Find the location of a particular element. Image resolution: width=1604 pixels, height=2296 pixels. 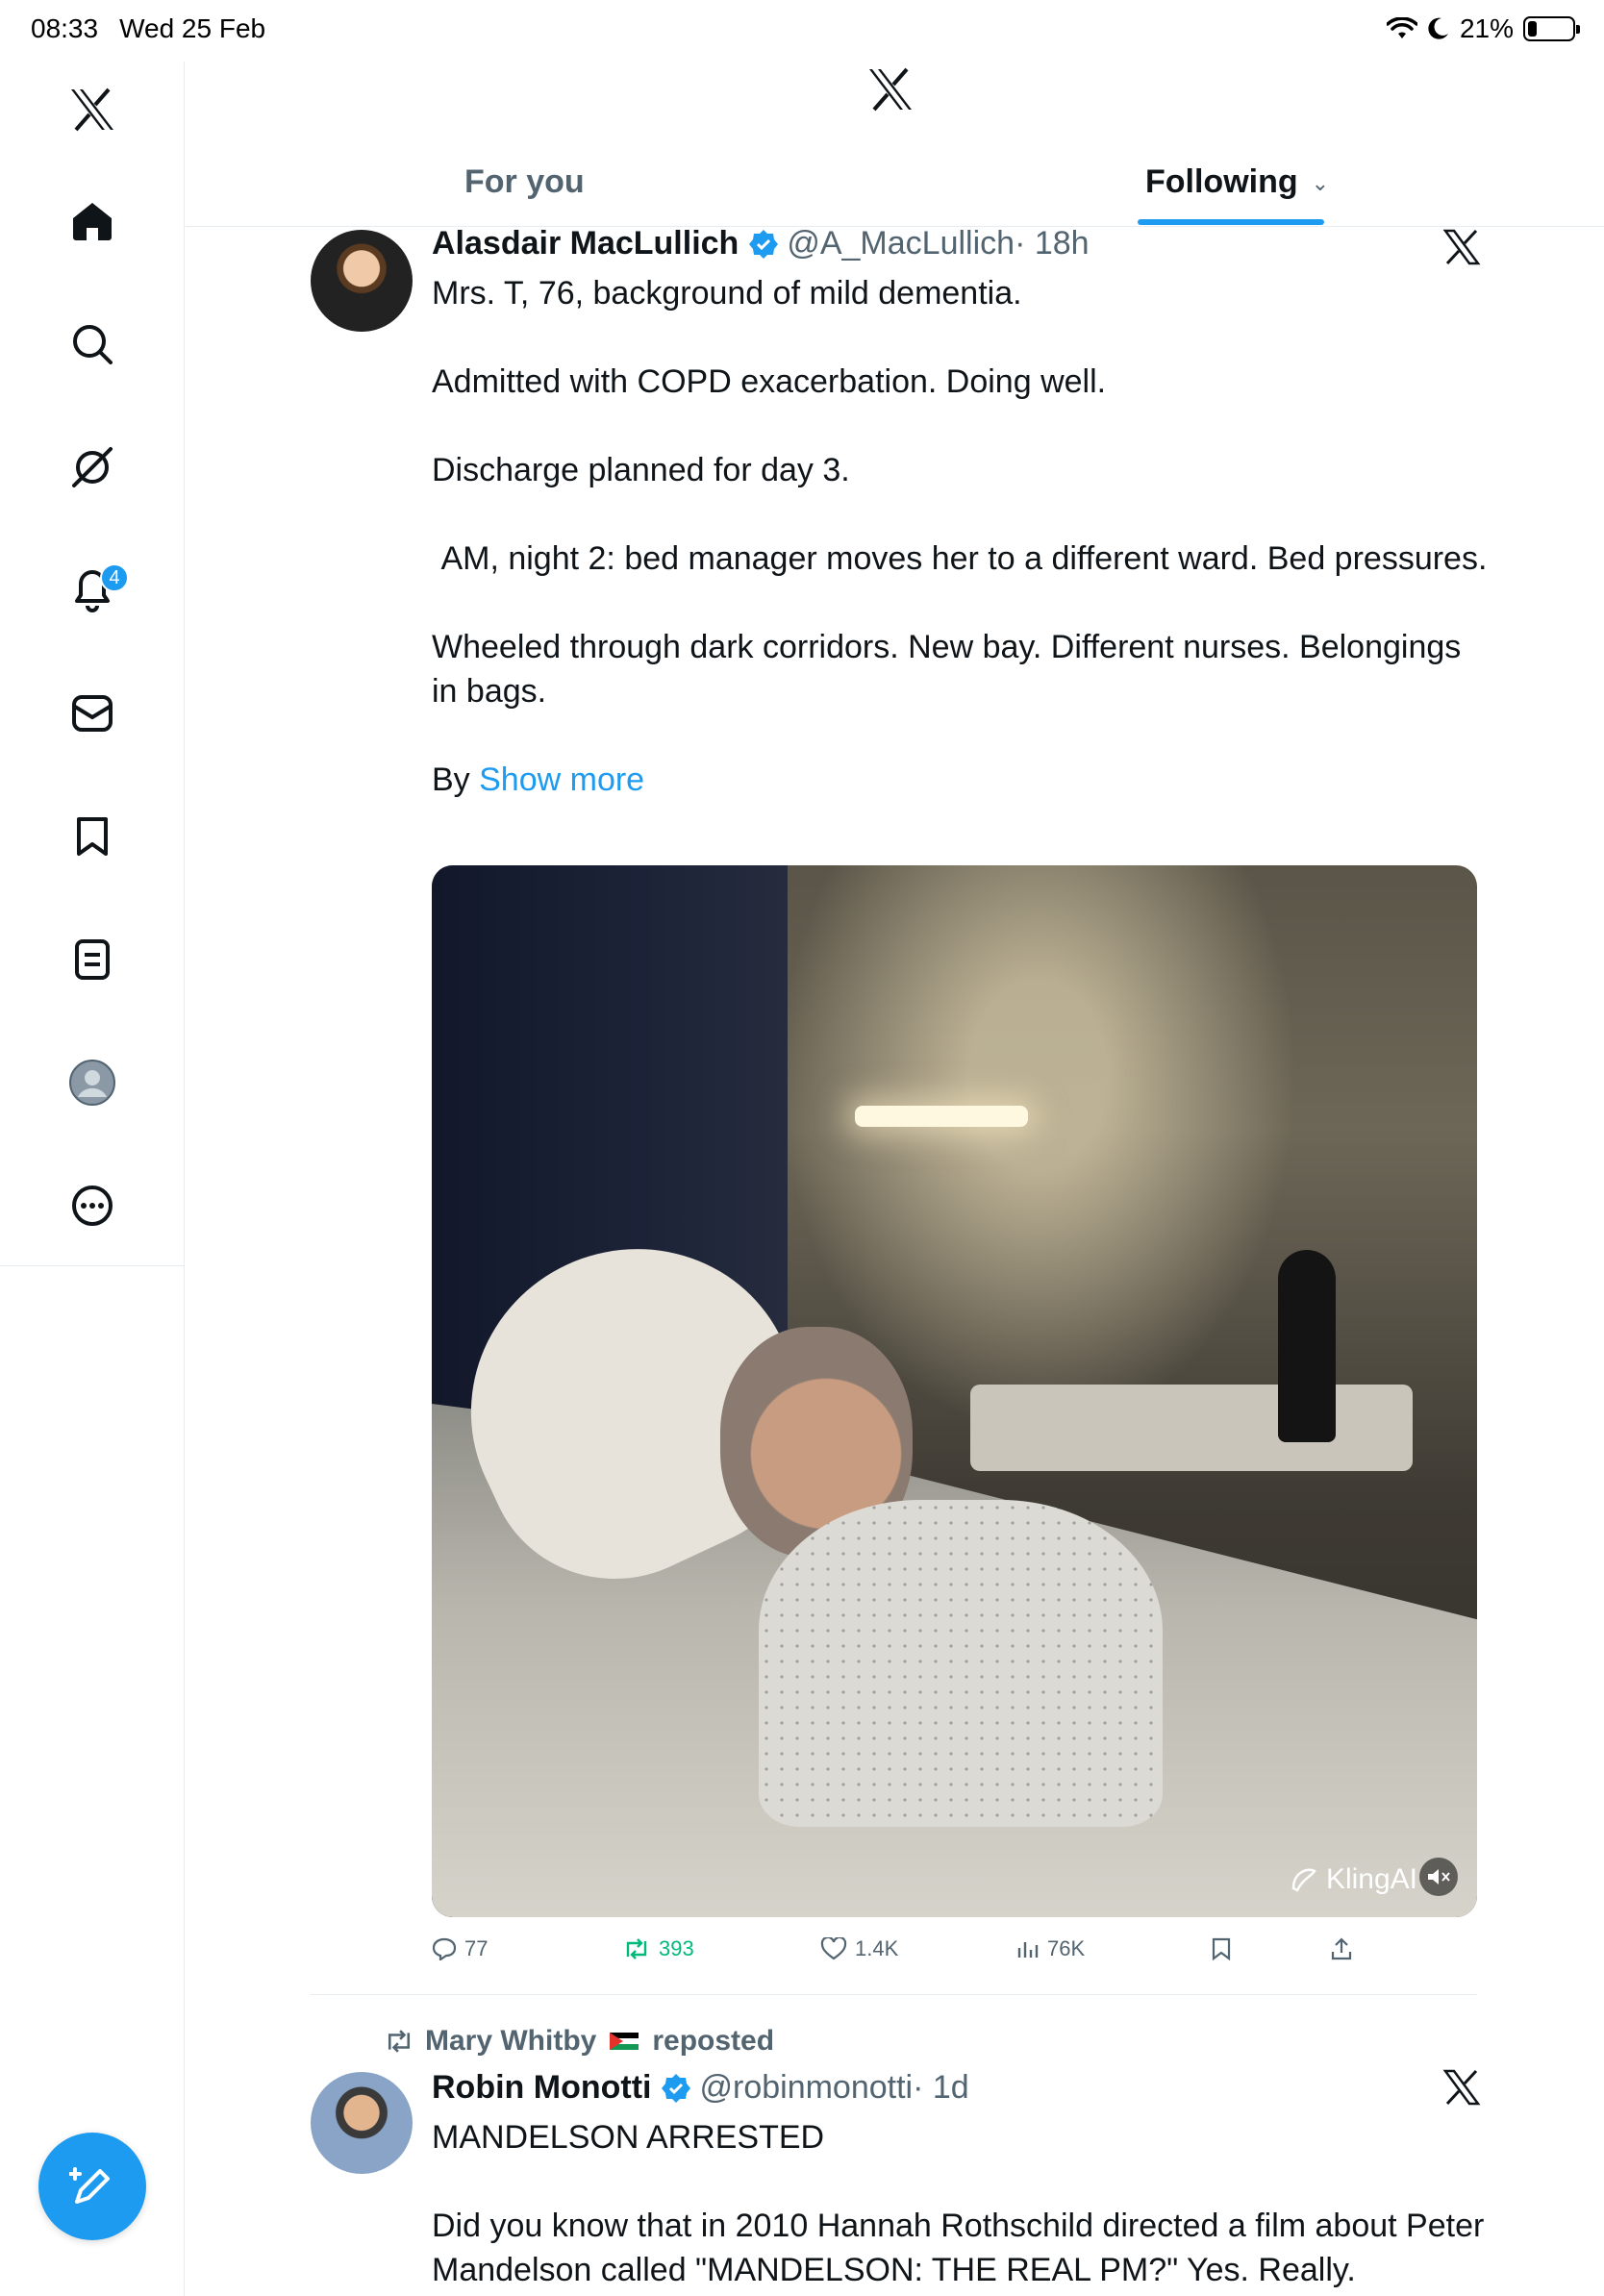

bookmark-icon is located at coordinates (1221, 1949).